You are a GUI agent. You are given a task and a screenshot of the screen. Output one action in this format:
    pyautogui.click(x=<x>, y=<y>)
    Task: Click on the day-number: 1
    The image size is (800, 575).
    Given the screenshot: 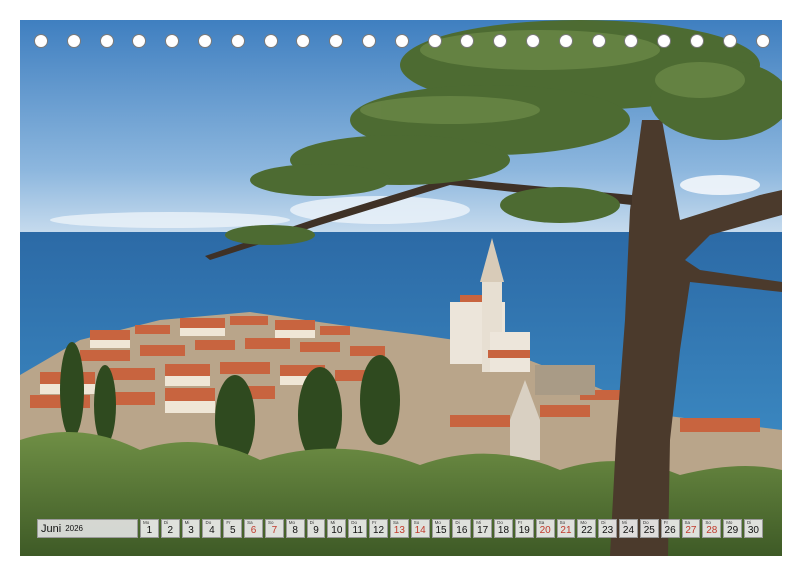 What is the action you would take?
    pyautogui.click(x=149, y=530)
    